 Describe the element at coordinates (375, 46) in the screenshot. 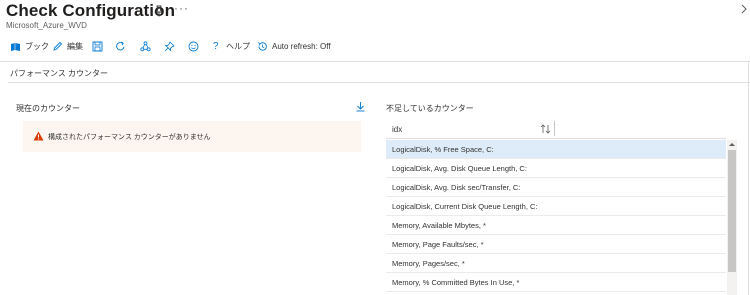

I see `command-bar: ブック 編集 ? ヘルプ Auto refresh: Off` at that location.